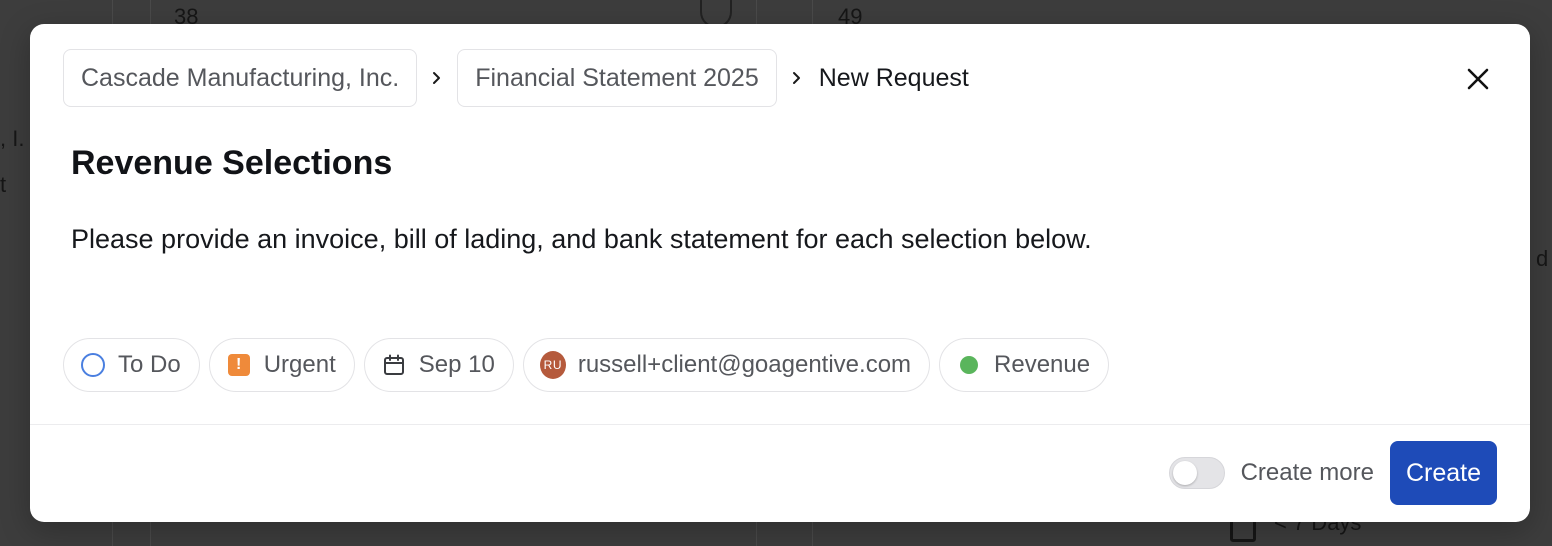 The image size is (1552, 546). I want to click on status-label: To Do, so click(149, 364).